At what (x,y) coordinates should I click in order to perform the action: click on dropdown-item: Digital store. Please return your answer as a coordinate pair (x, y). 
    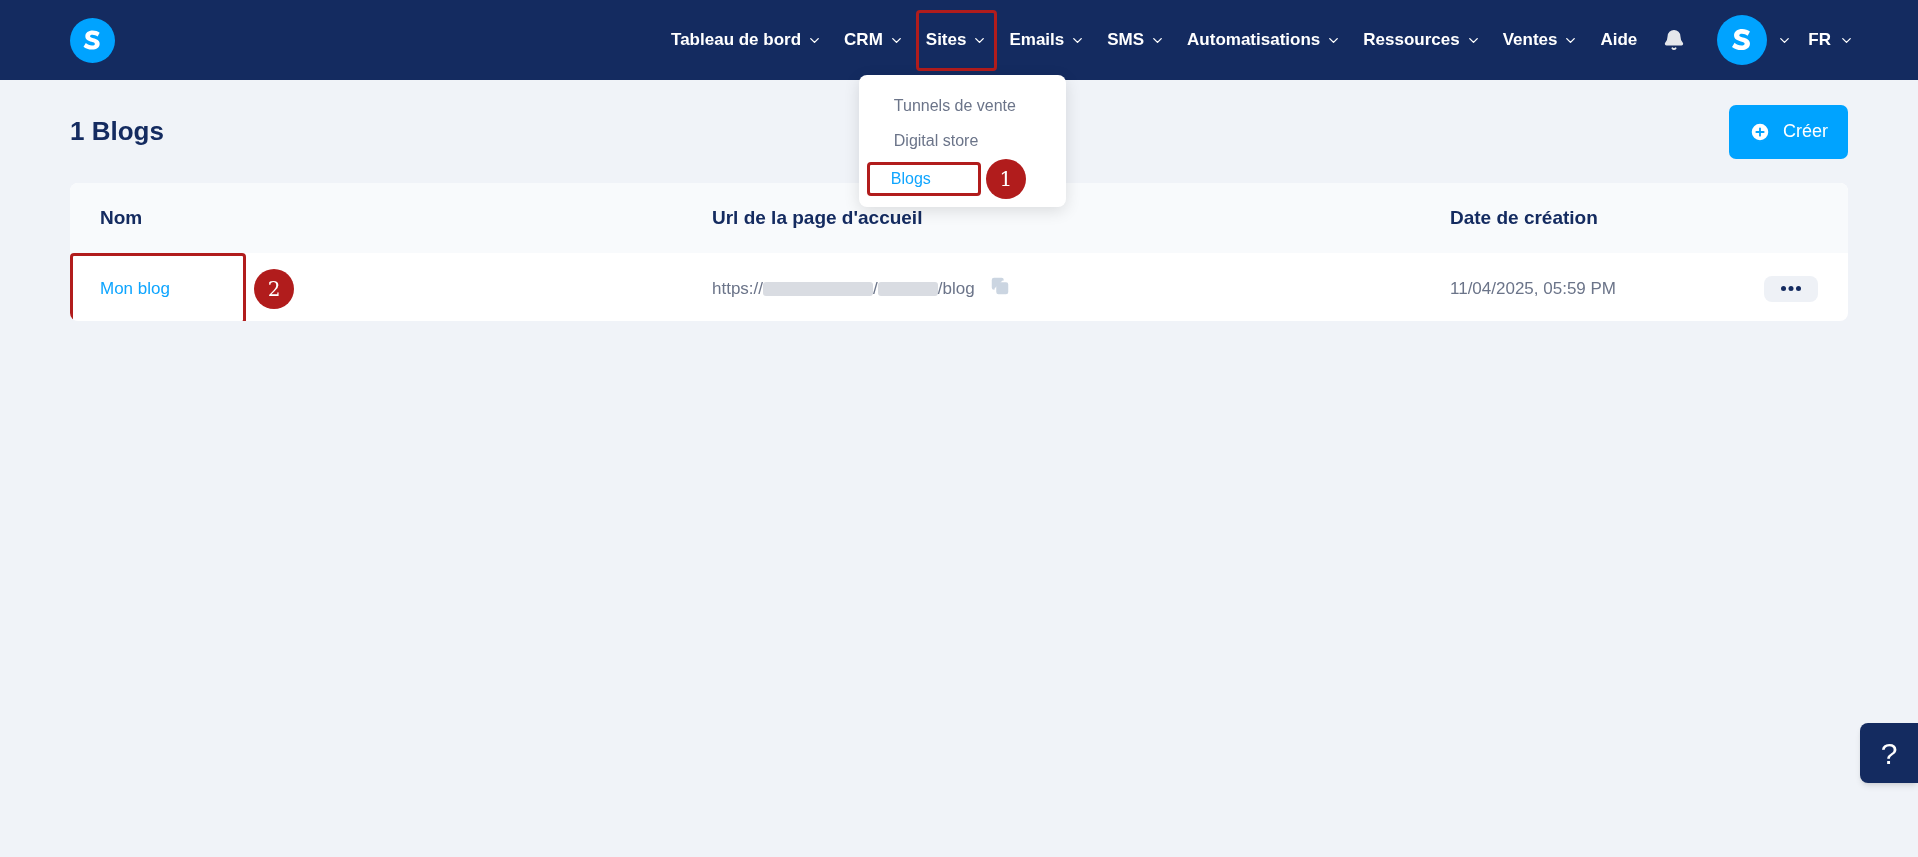
    Looking at the image, I should click on (936, 141).